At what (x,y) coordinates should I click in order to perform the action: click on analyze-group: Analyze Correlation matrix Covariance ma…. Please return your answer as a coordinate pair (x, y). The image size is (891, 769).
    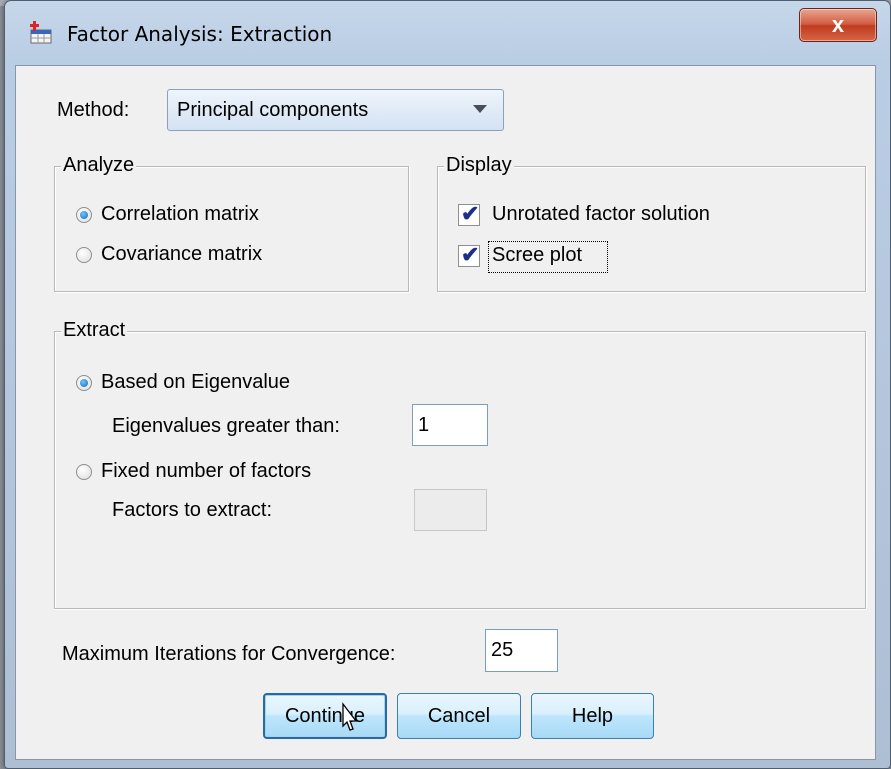
    Looking at the image, I should click on (231, 223).